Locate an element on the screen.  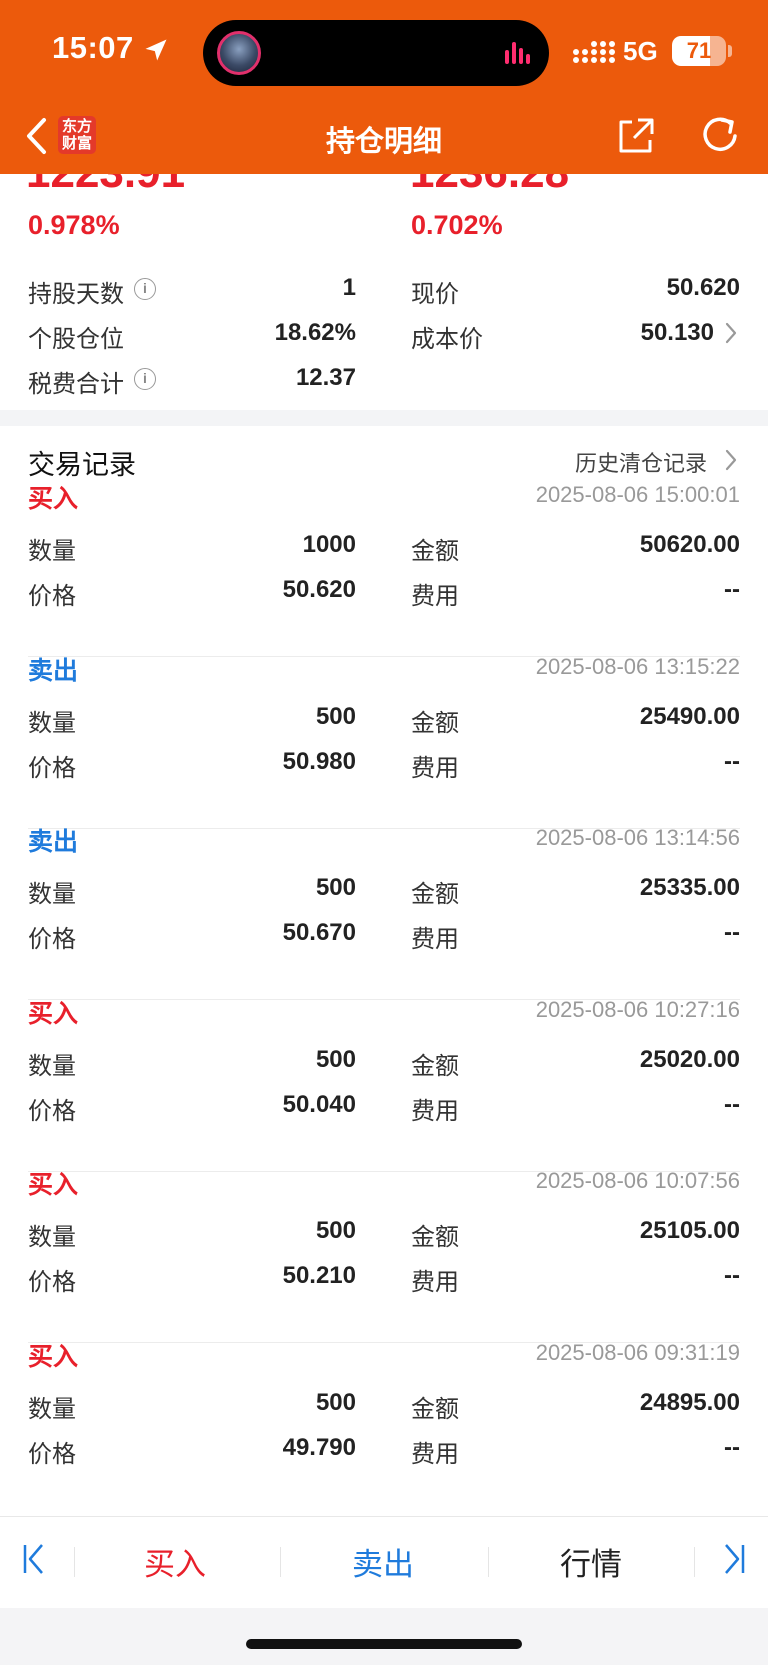
trade-time: 2025-08-06 13:14:56 is located at coordinates (637, 837).